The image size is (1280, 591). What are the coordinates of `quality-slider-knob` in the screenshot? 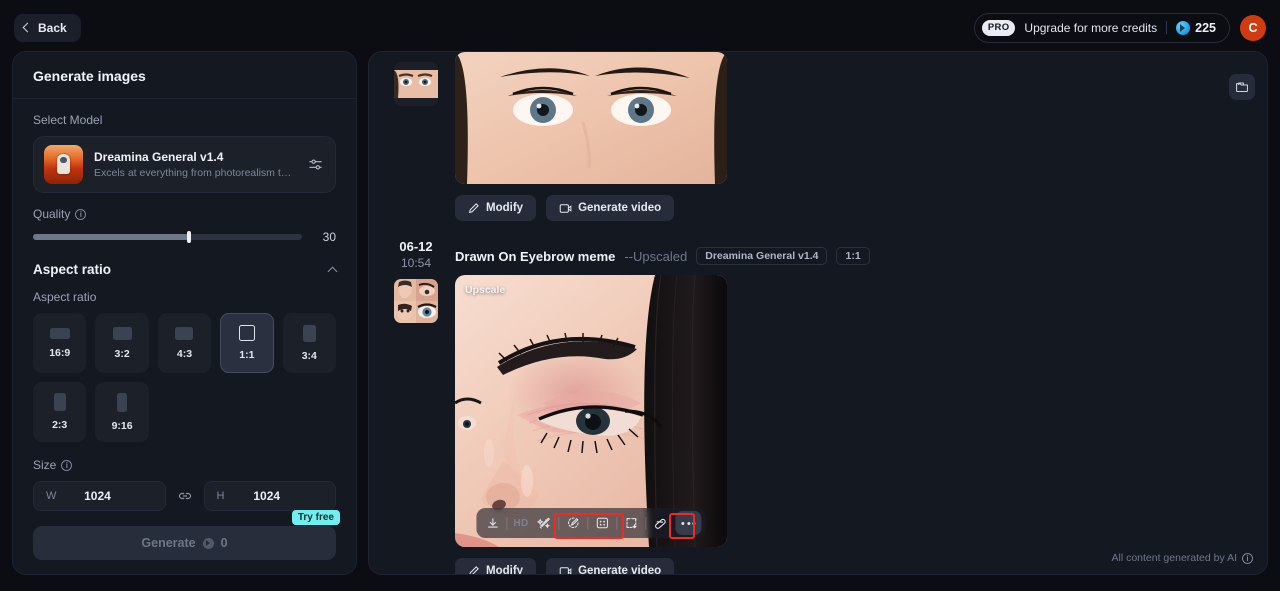 It's located at (189, 237).